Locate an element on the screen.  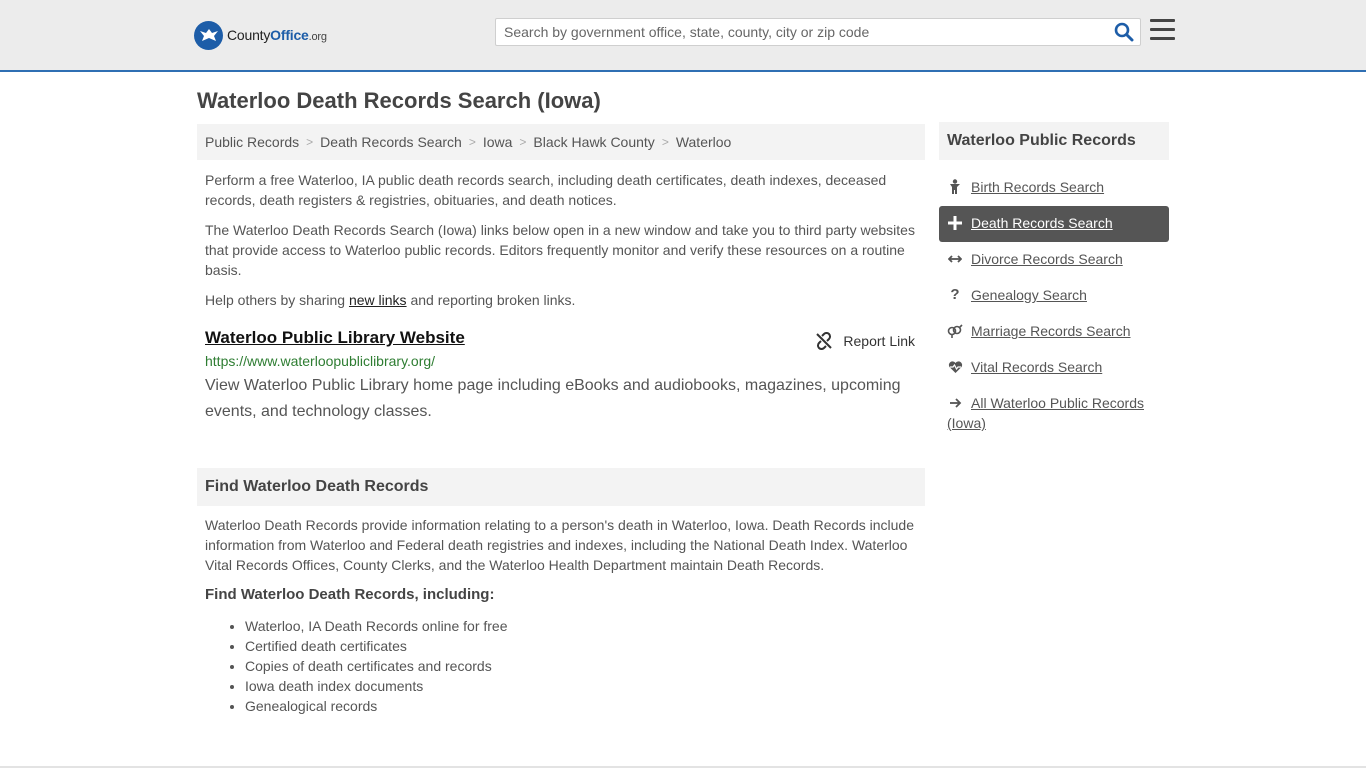
sidebar-item-death-records: Death Records Search is located at coordinates (1054, 224).